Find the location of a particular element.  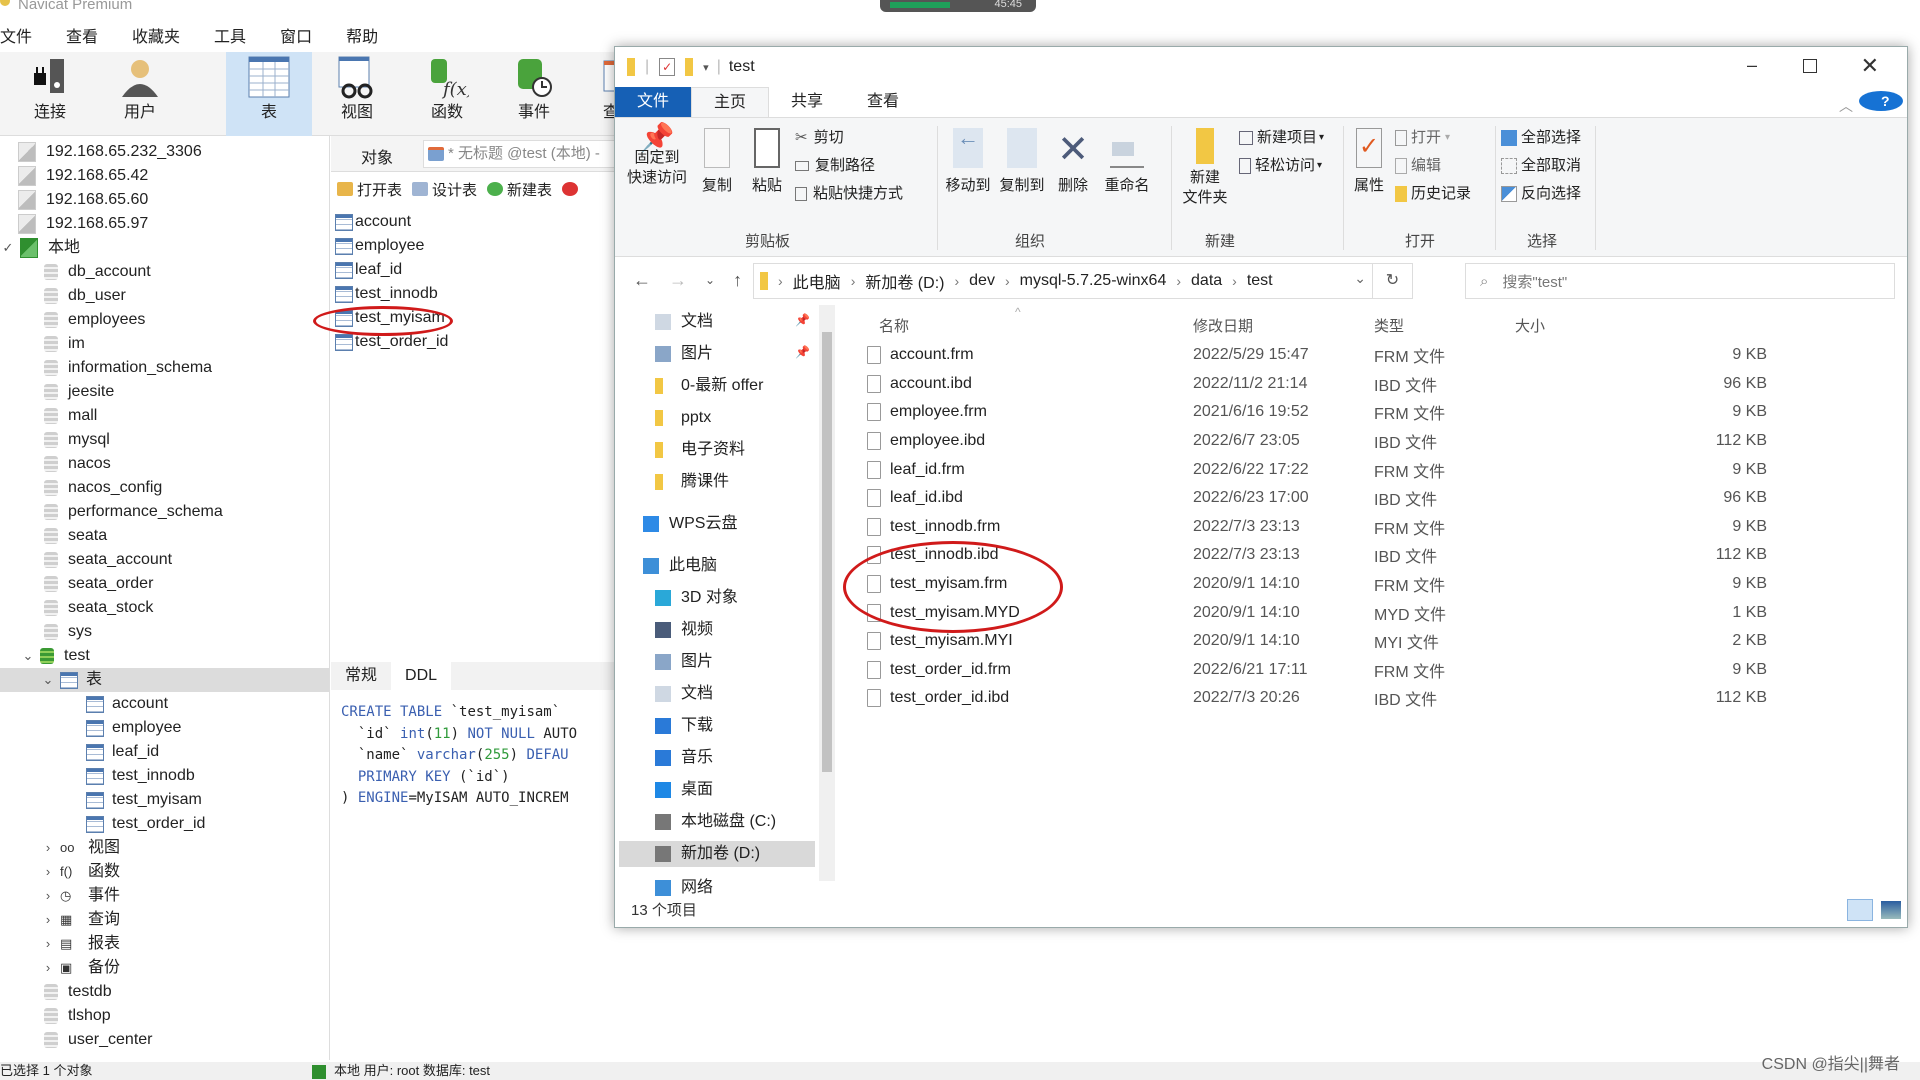

nav-pane-item: 此电脑 is located at coordinates (680, 566).